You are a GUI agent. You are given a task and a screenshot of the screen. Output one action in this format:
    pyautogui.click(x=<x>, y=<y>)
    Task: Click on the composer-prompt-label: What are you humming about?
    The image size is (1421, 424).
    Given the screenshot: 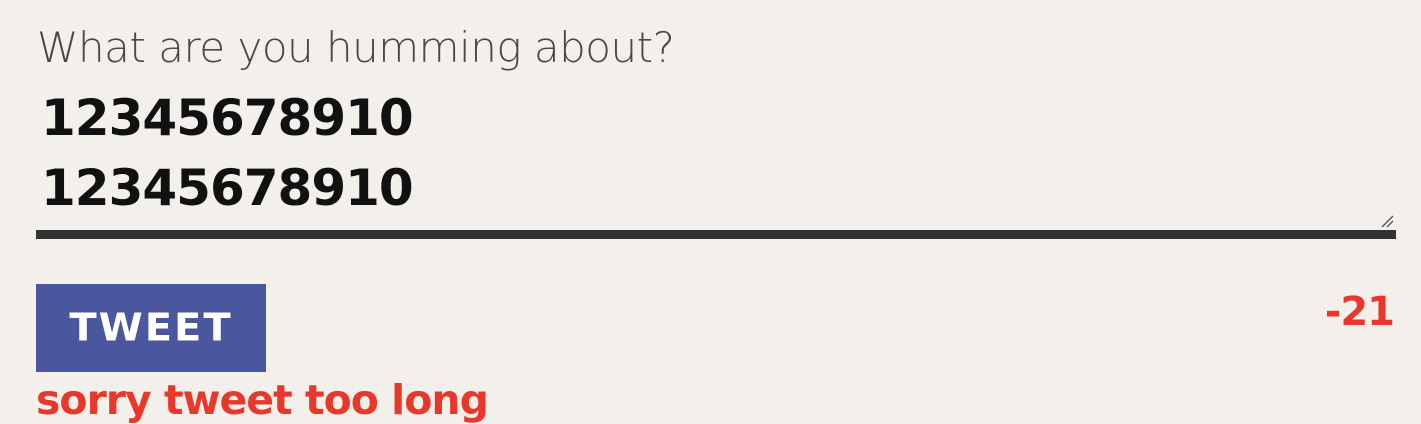 What is the action you would take?
    pyautogui.click(x=356, y=47)
    